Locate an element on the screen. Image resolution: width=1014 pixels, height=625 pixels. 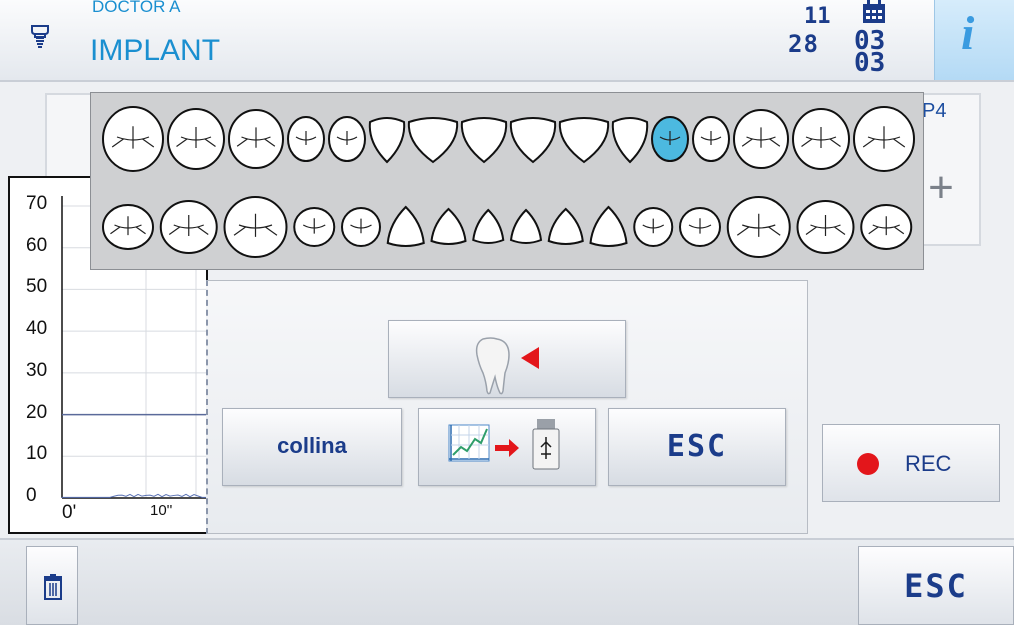
record-dot-icon is located at coordinates (868, 464).